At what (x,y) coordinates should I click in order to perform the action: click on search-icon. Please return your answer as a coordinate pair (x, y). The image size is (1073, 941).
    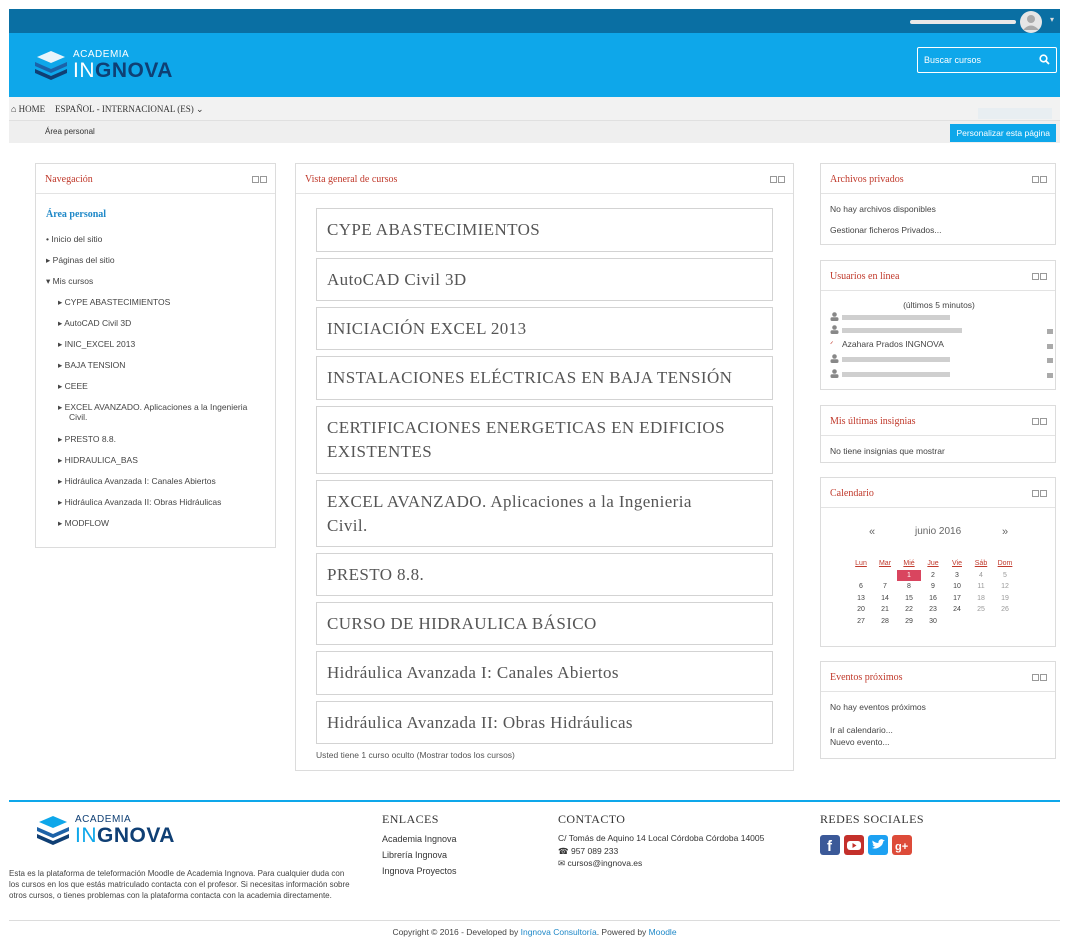
    Looking at the image, I should click on (1044, 60).